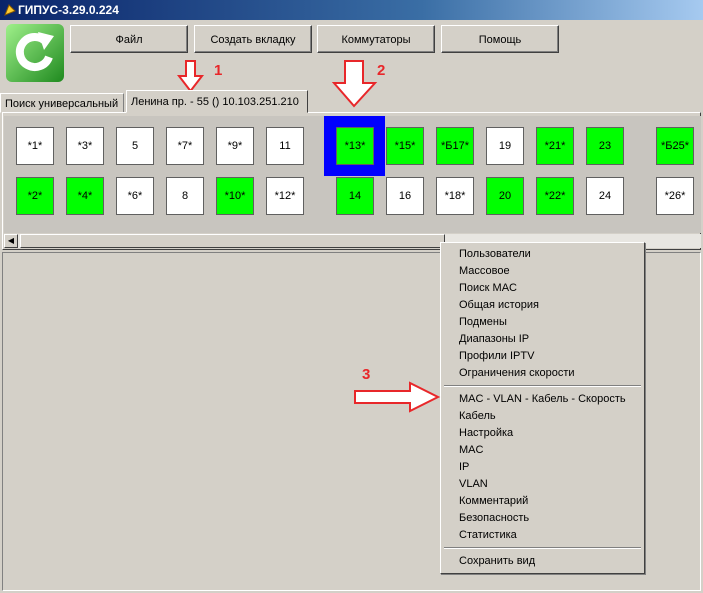  I want to click on port-11: 11, so click(285, 146).